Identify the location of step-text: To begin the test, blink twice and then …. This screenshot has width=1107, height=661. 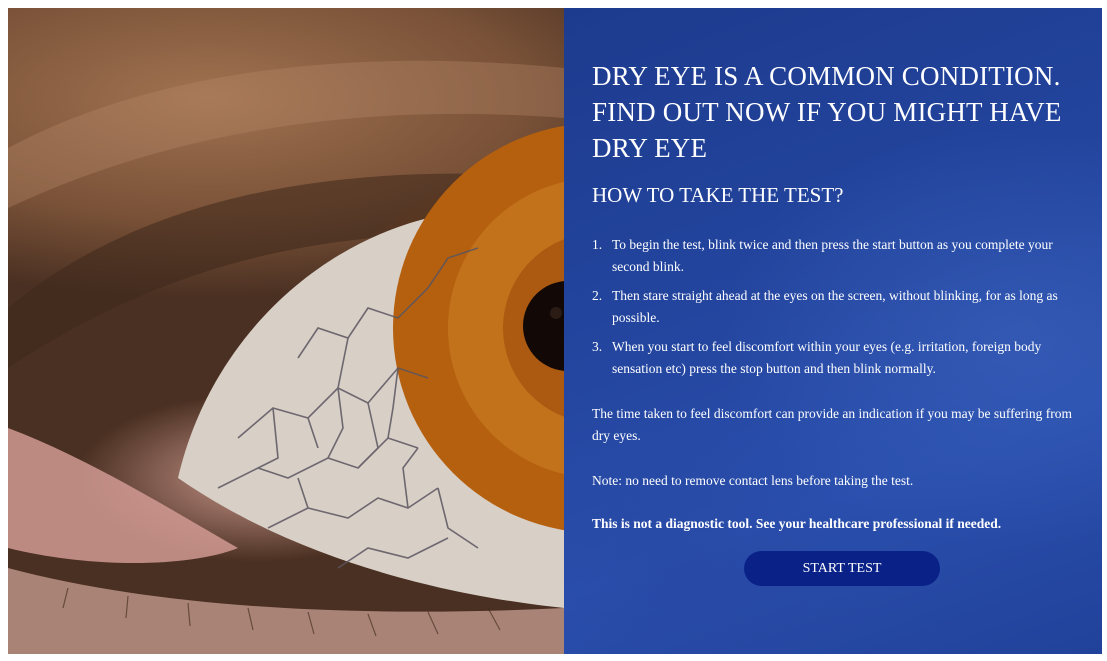
(832, 255).